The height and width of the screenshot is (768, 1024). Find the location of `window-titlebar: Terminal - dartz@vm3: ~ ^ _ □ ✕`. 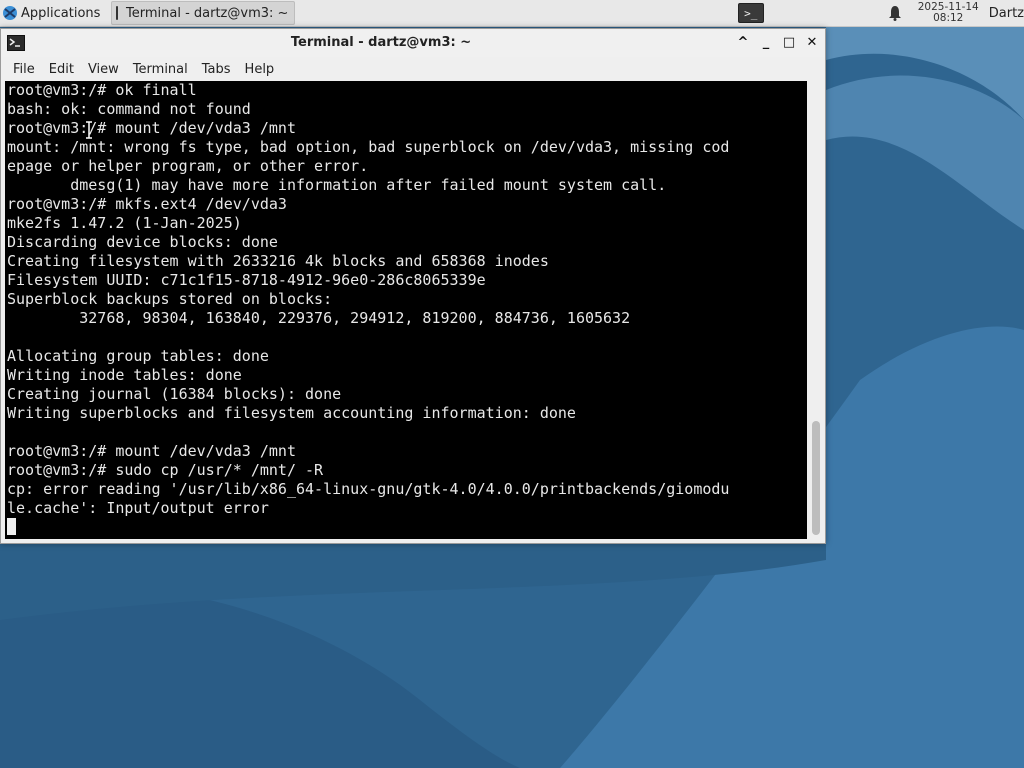

window-titlebar: Terminal - dartz@vm3: ~ ^ _ □ ✕ is located at coordinates (413, 43).